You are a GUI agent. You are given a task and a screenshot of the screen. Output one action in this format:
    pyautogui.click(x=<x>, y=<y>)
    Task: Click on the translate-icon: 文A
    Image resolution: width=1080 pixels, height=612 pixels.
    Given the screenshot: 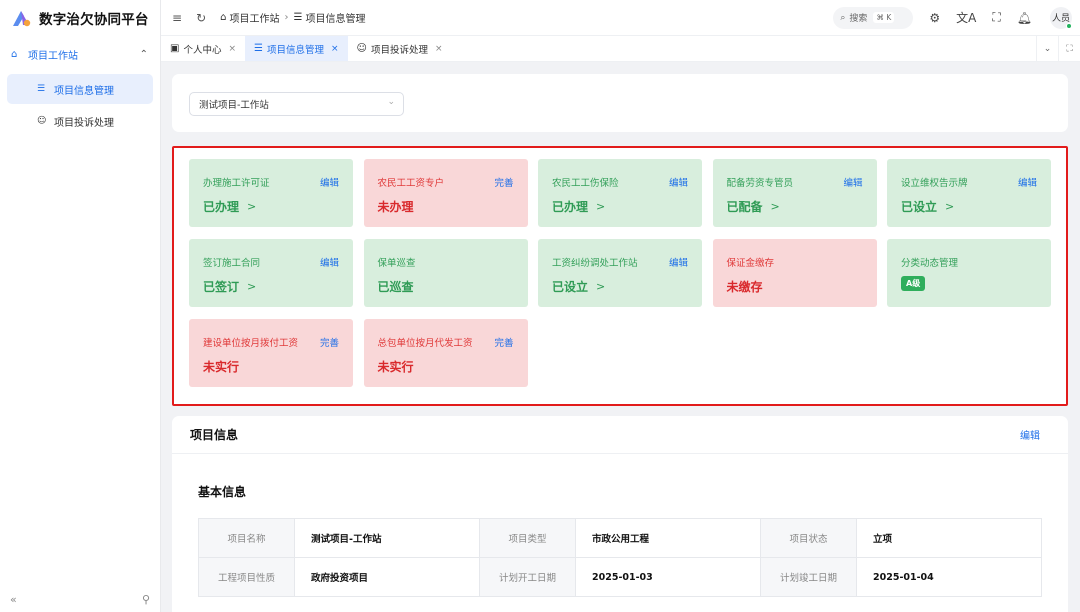 What is the action you would take?
    pyautogui.click(x=966, y=17)
    